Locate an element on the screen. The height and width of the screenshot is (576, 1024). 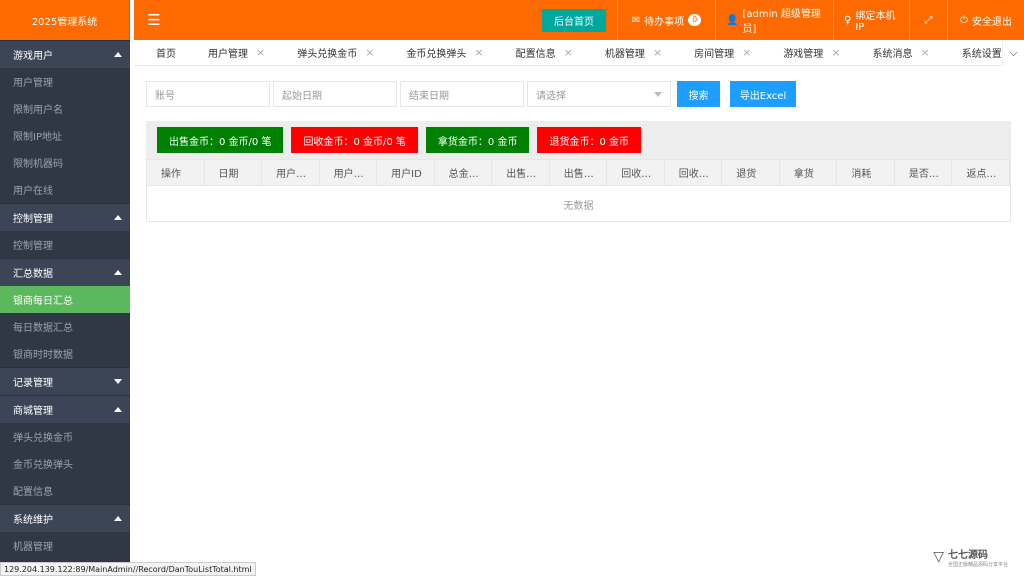
tab-item: 金币兑换弹头 × is located at coordinates (438, 52).